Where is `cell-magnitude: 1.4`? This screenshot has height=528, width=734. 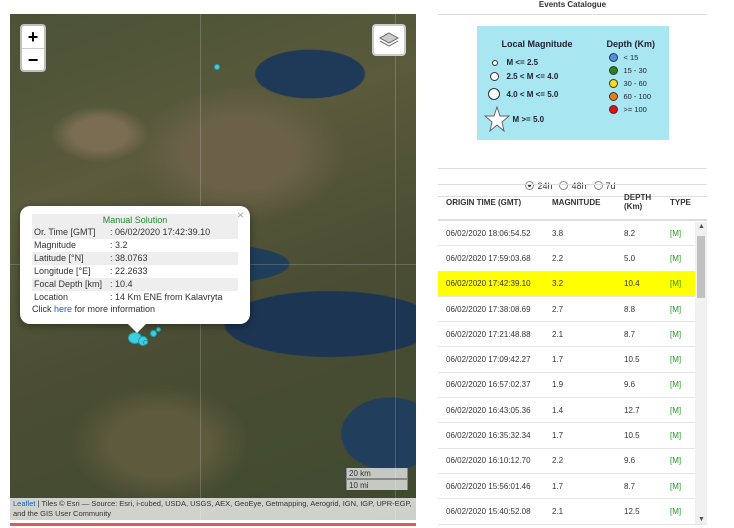
cell-magnitude: 1.4 is located at coordinates (558, 410).